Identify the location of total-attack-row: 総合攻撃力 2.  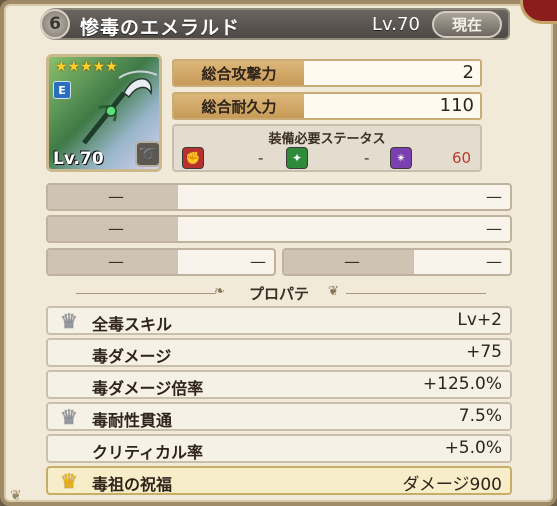
(327, 73).